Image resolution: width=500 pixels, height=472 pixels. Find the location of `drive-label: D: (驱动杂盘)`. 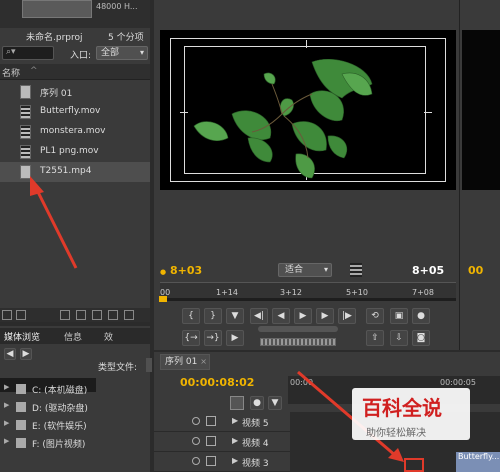

drive-label: D: (驱动杂盘) is located at coordinates (60, 409).